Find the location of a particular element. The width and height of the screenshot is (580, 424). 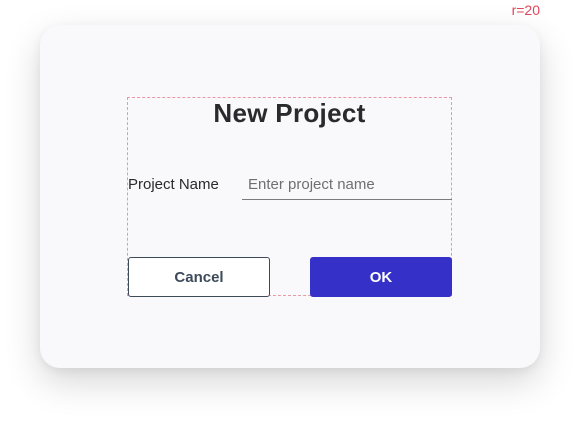

ok-button: OK is located at coordinates (381, 277).